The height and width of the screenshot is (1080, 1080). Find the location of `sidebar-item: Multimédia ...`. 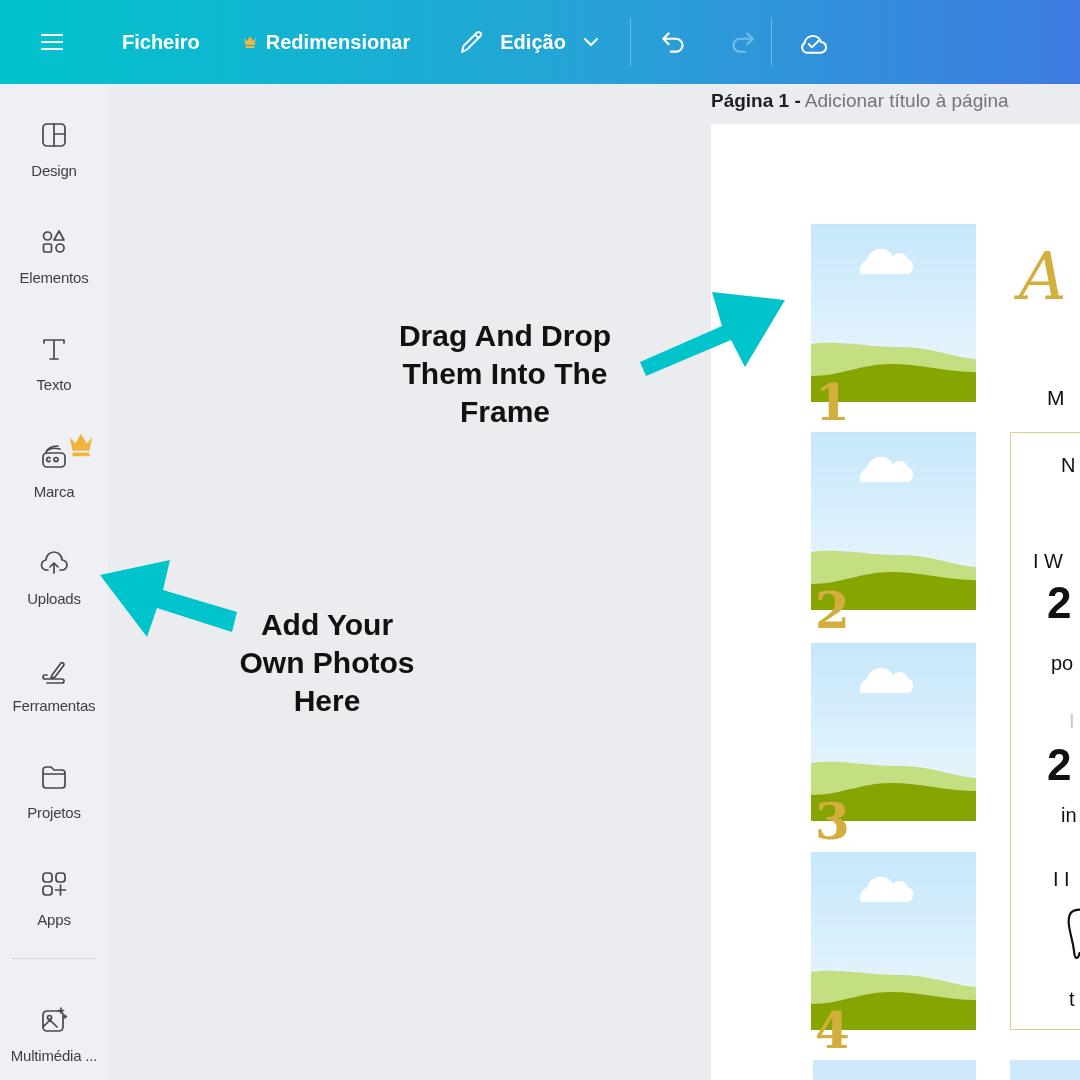

sidebar-item: Multimédia ... is located at coordinates (54, 1036).